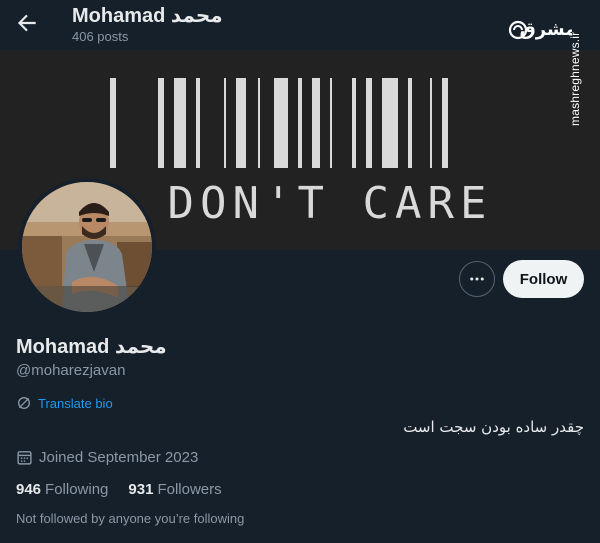  I want to click on profile-display-name: Mohamad محمد, so click(91, 347).